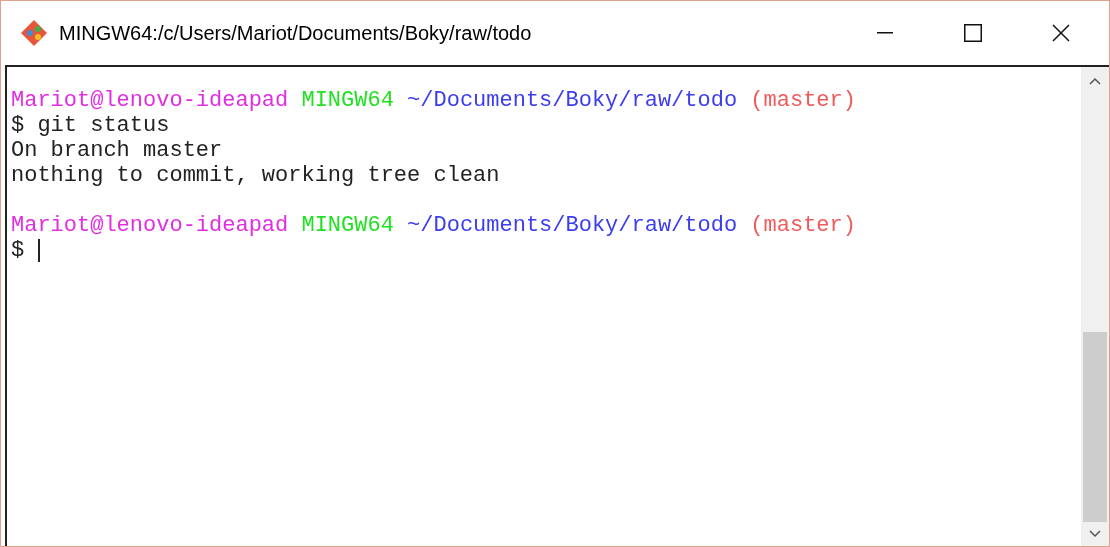 This screenshot has height=547, width=1110. Describe the element at coordinates (34, 33) in the screenshot. I see `git-logo-icon` at that location.